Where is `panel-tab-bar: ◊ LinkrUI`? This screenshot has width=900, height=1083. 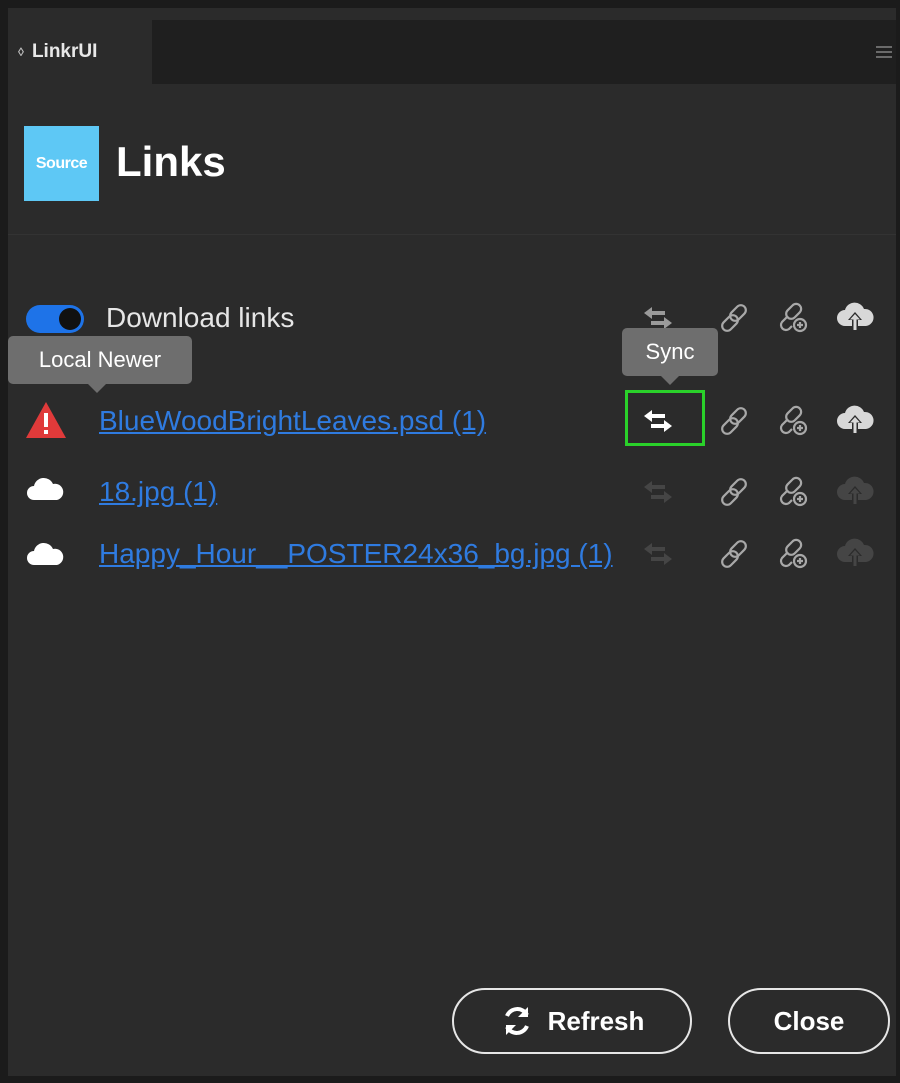
panel-tab-bar: ◊ LinkrUI is located at coordinates (452, 52).